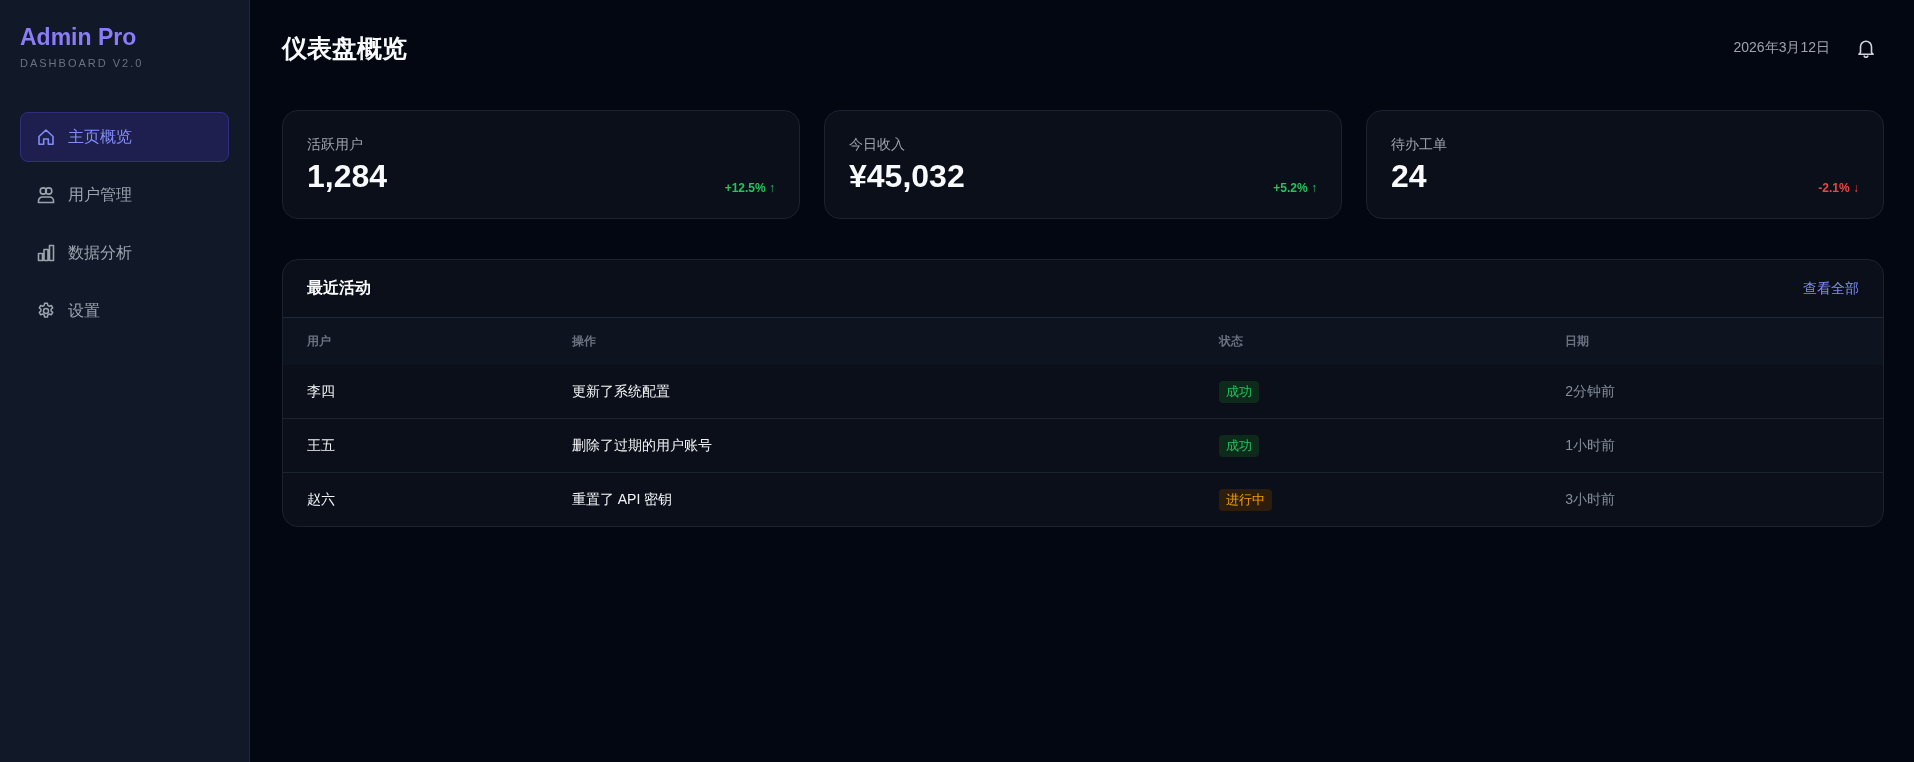  I want to click on stat-label: 待办工单, so click(1419, 144).